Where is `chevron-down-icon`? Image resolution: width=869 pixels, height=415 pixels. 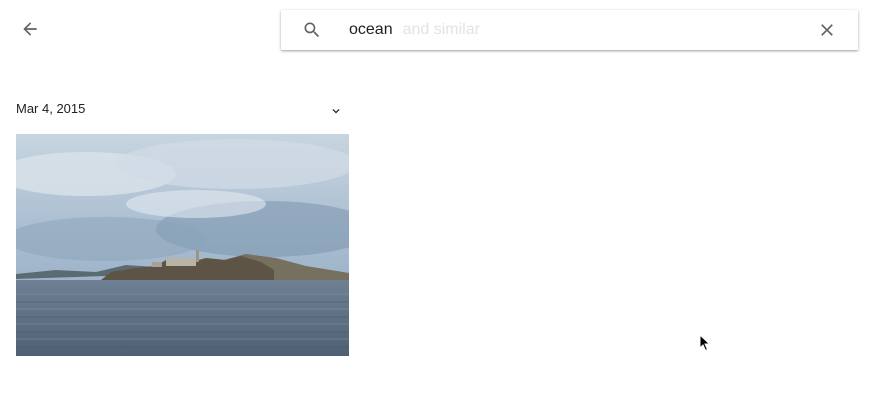
chevron-down-icon is located at coordinates (336, 111).